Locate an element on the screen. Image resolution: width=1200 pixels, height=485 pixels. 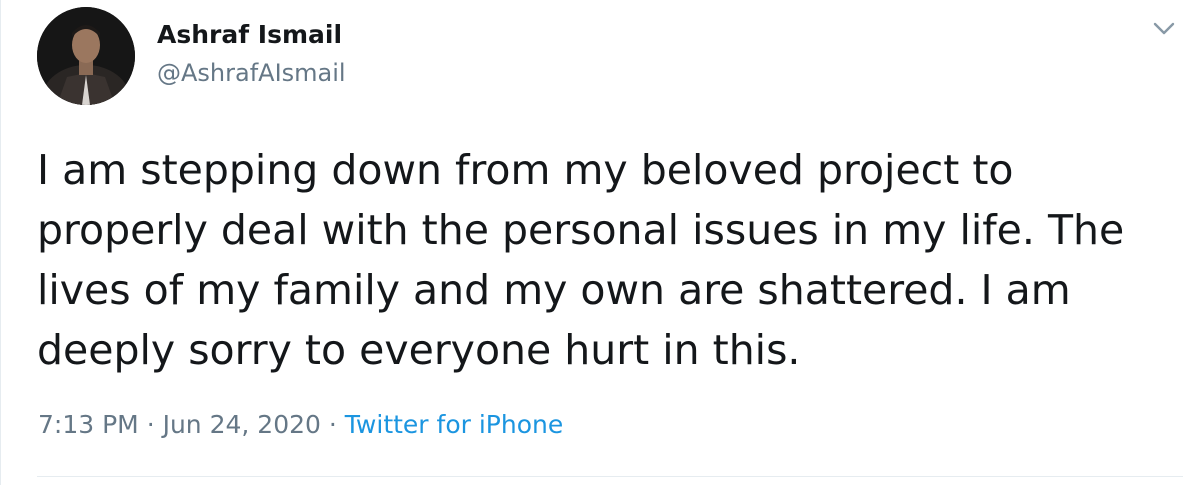
divider is located at coordinates (610, 476).